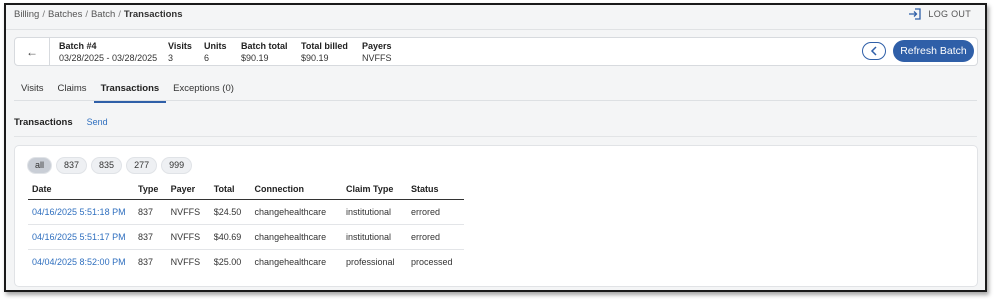 This screenshot has width=996, height=299. What do you see at coordinates (264, 46) in the screenshot?
I see `batch-total-label: Batch total` at bounding box center [264, 46].